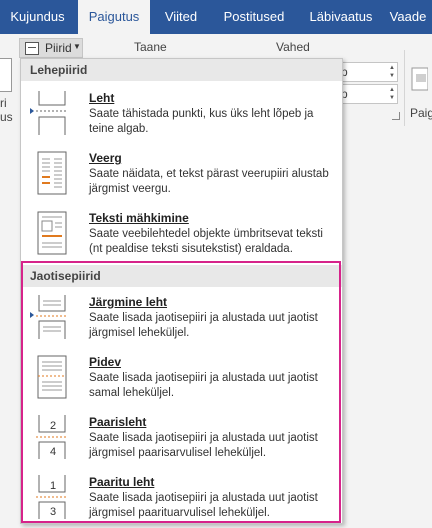 The height and width of the screenshot is (528, 432). Describe the element at coordinates (128, 302) in the screenshot. I see `menu-item-title: Järgmine leht` at that location.